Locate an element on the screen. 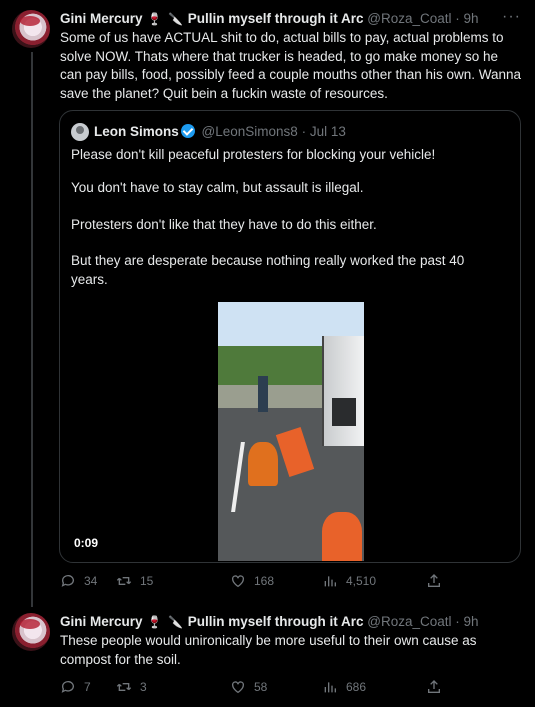 The width and height of the screenshot is (535, 707). video-duration: 0:09 is located at coordinates (86, 543).